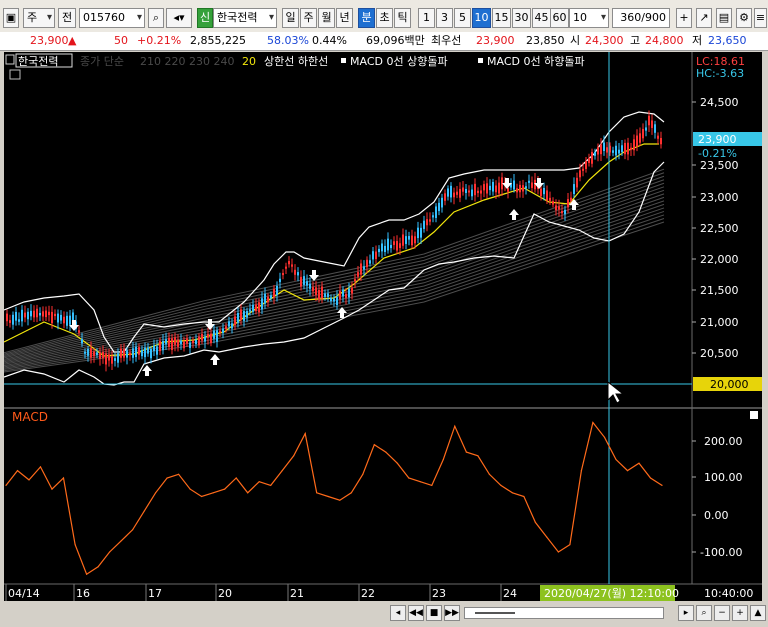 Image resolution: width=768 pixels, height=627 pixels. What do you see at coordinates (760, 18) in the screenshot?
I see `menu-icon: ≡` at bounding box center [760, 18].